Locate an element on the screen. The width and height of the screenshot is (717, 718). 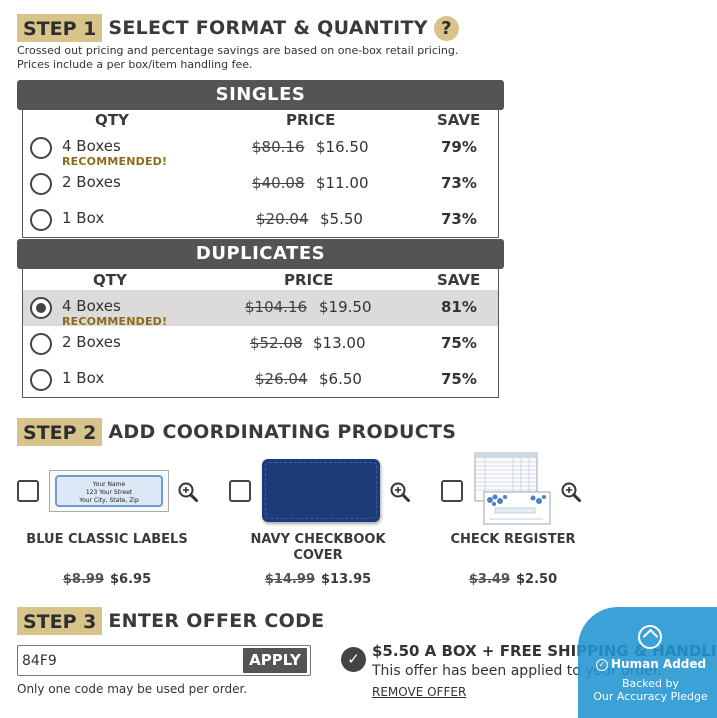
original-price: $20.04 is located at coordinates (282, 219).